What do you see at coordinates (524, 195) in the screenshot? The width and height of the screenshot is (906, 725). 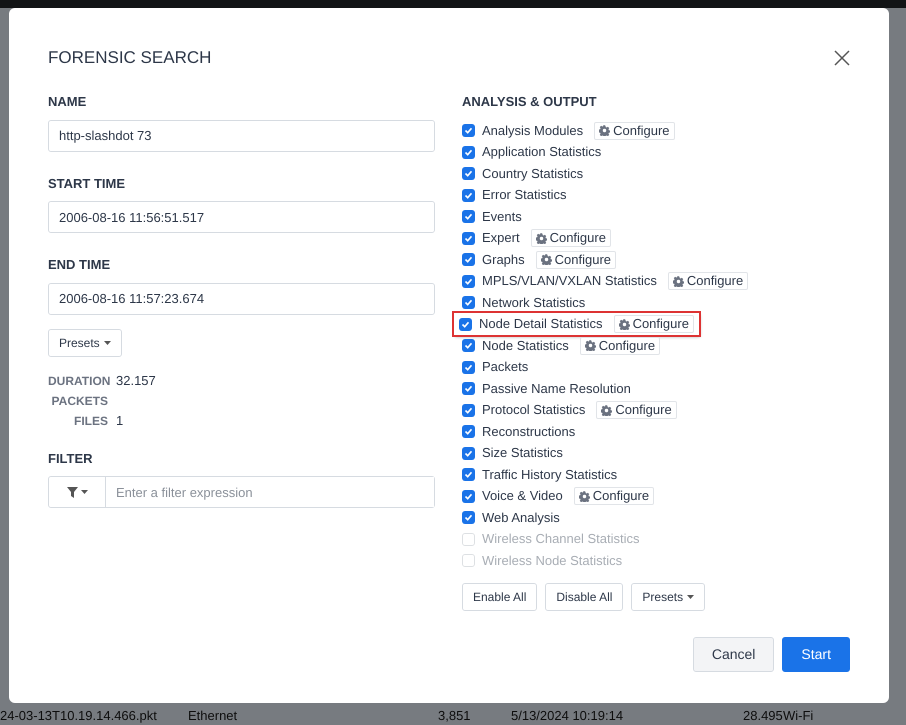 I see `option-label: Error Statistics` at bounding box center [524, 195].